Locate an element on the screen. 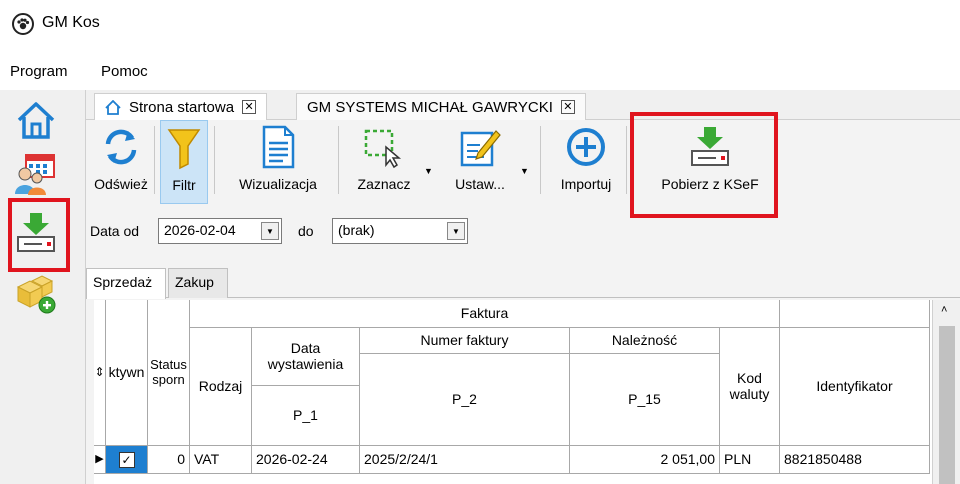  cell-number: 2025/2/24/1 is located at coordinates (465, 460).